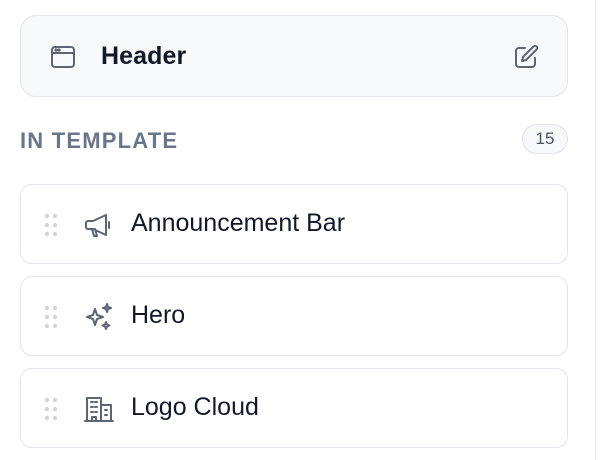 Image resolution: width=600 pixels, height=460 pixels. I want to click on section-label: IN TEMPLATE, so click(99, 140).